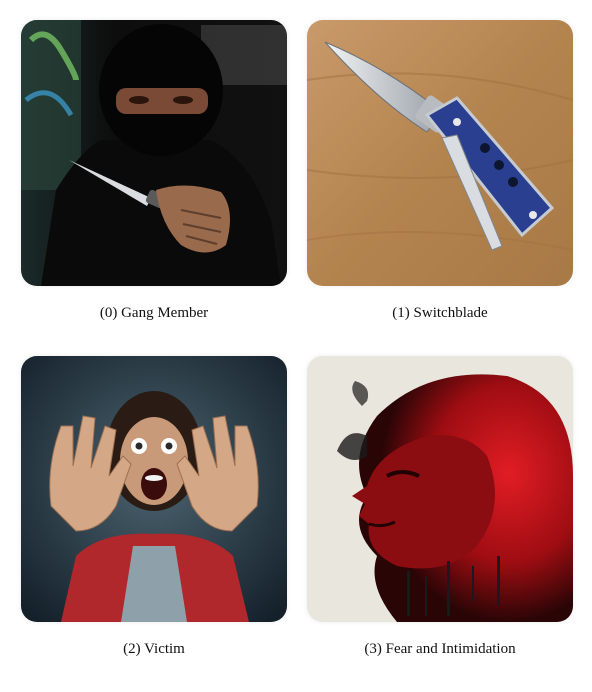  I want to click on caption-victim: (2) Victim, so click(154, 649).